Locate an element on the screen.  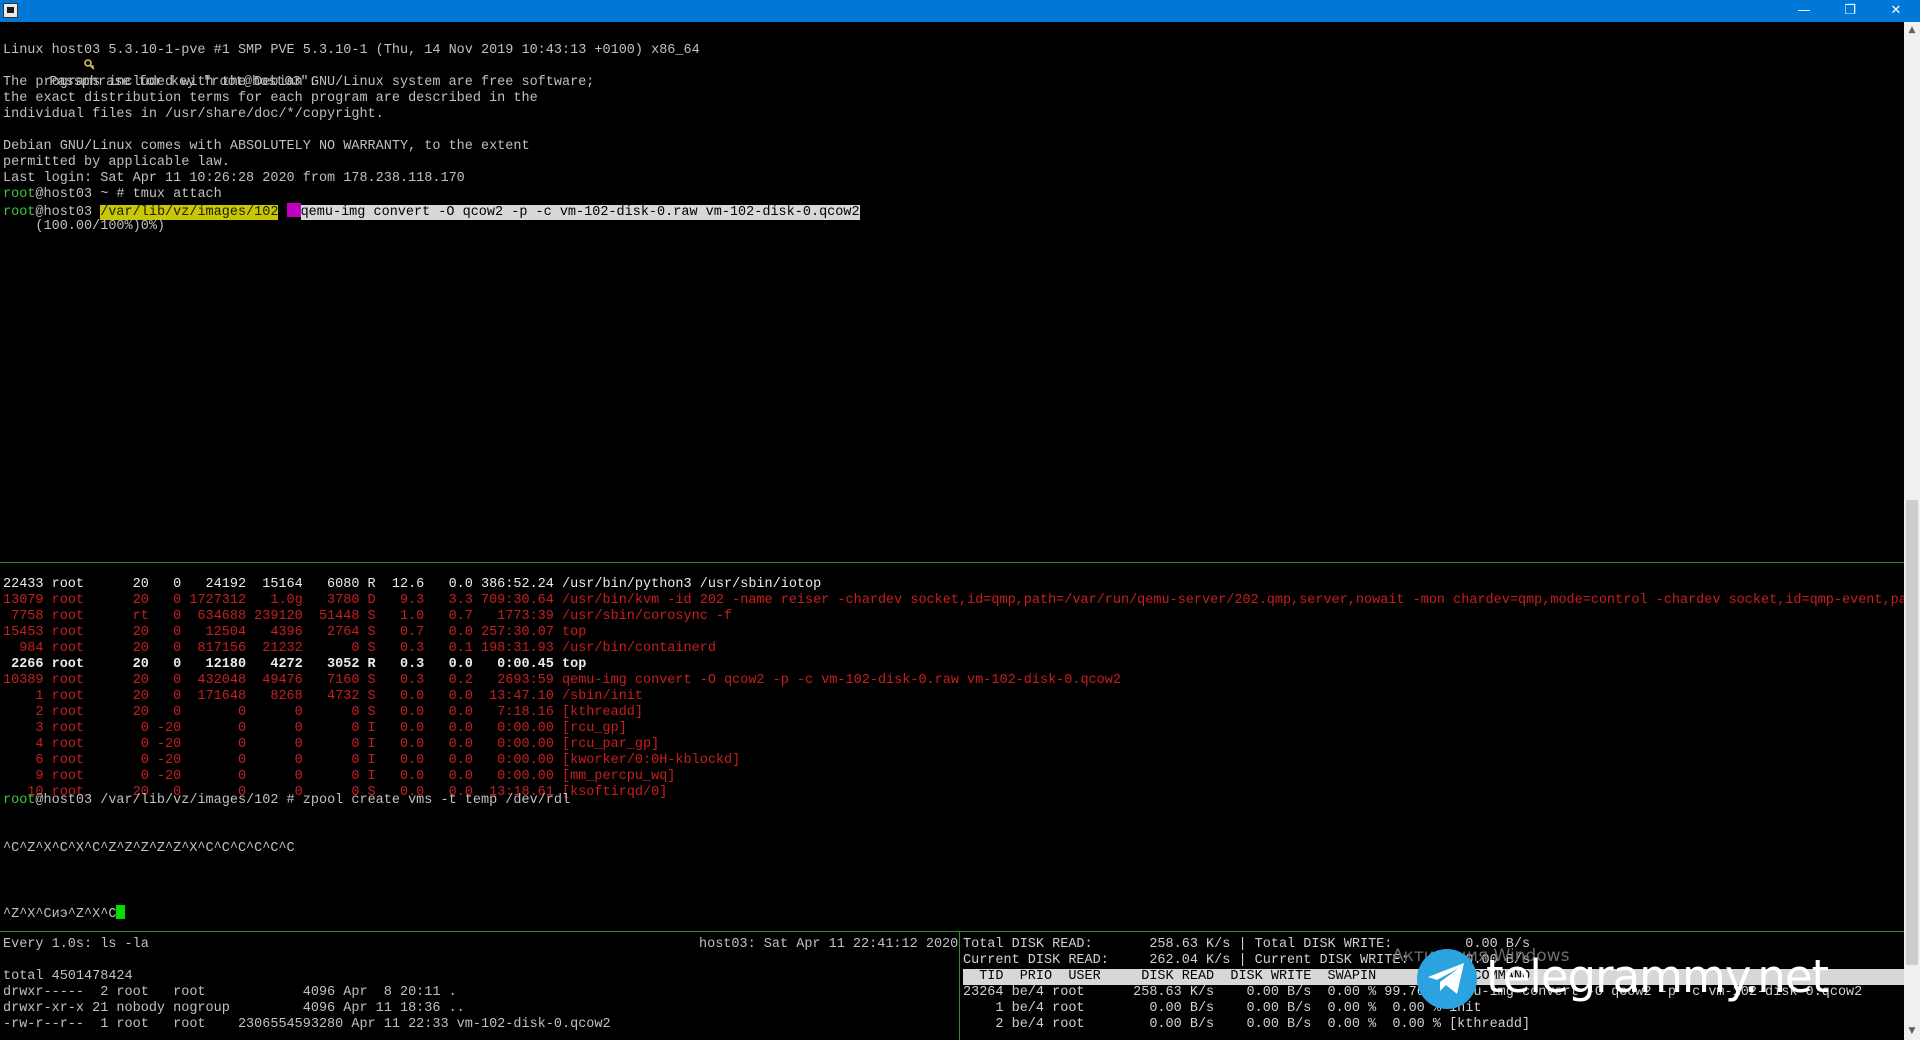
watch-header-left: Every 1.0s: ls -la is located at coordinates (76, 944).